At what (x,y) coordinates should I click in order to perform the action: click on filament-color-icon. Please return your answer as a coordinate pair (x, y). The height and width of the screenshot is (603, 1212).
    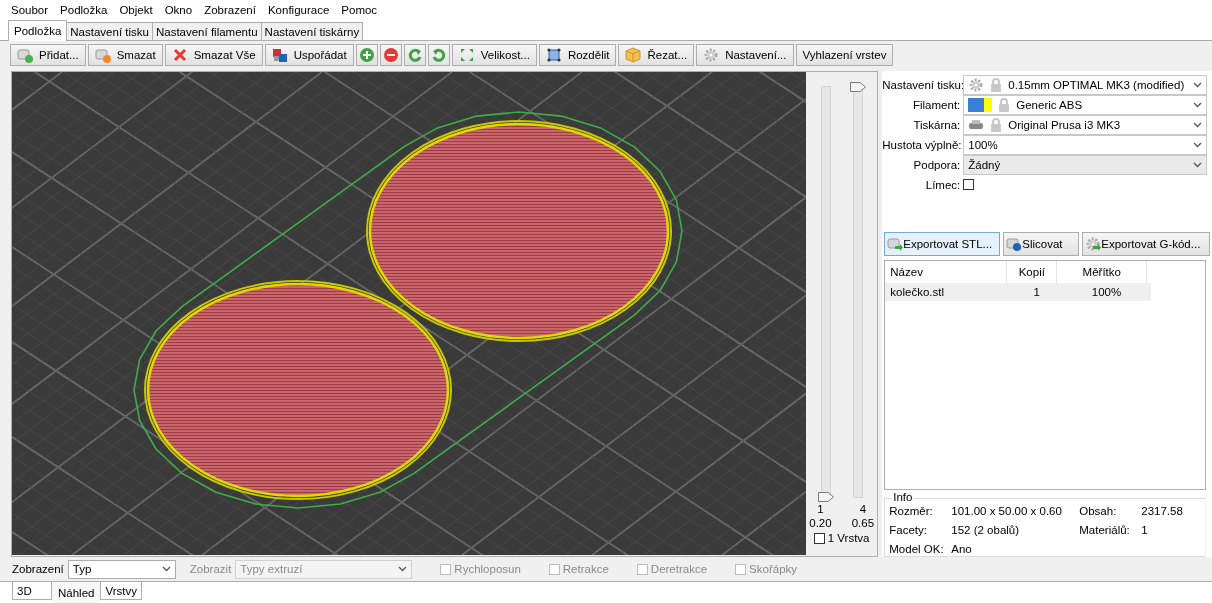
    Looking at the image, I should click on (980, 105).